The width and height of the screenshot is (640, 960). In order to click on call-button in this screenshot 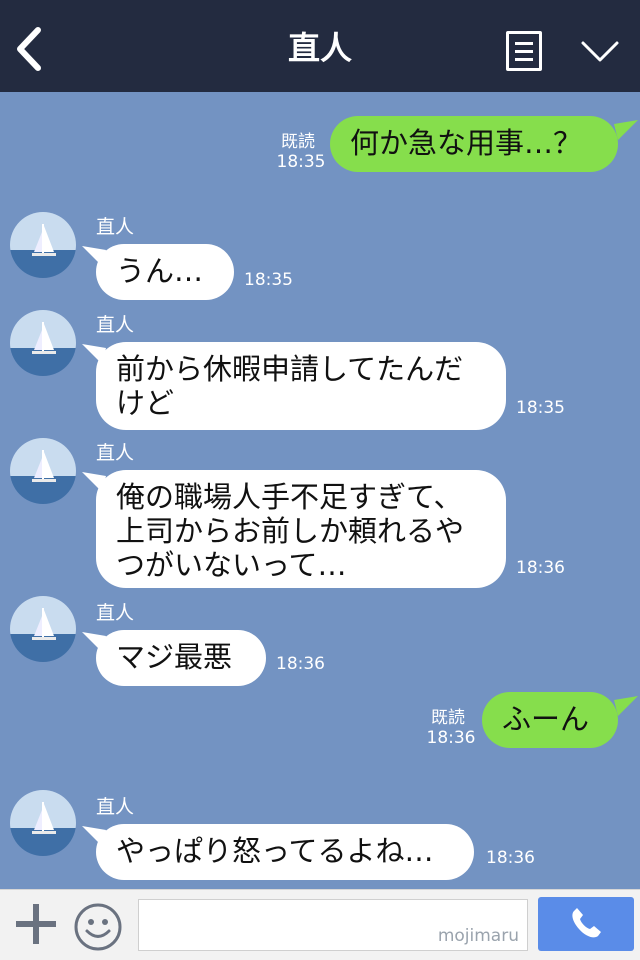, I will do `click(586, 924)`.